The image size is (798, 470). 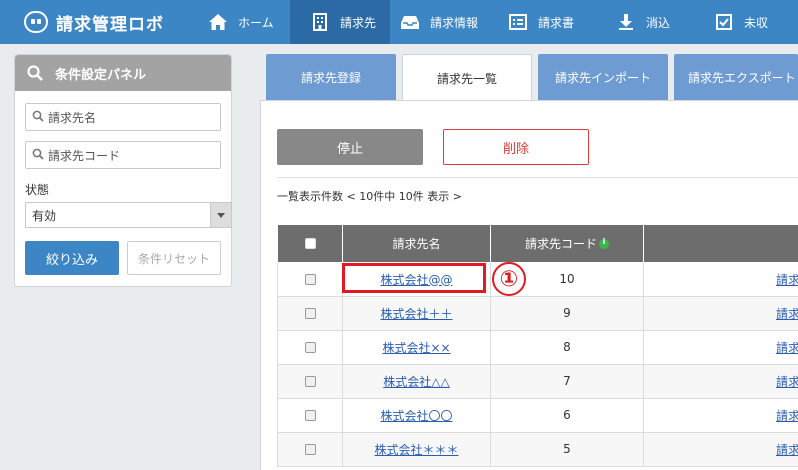 I want to click on table-row: 株式会社×× 8 請求, so click(x=537, y=347).